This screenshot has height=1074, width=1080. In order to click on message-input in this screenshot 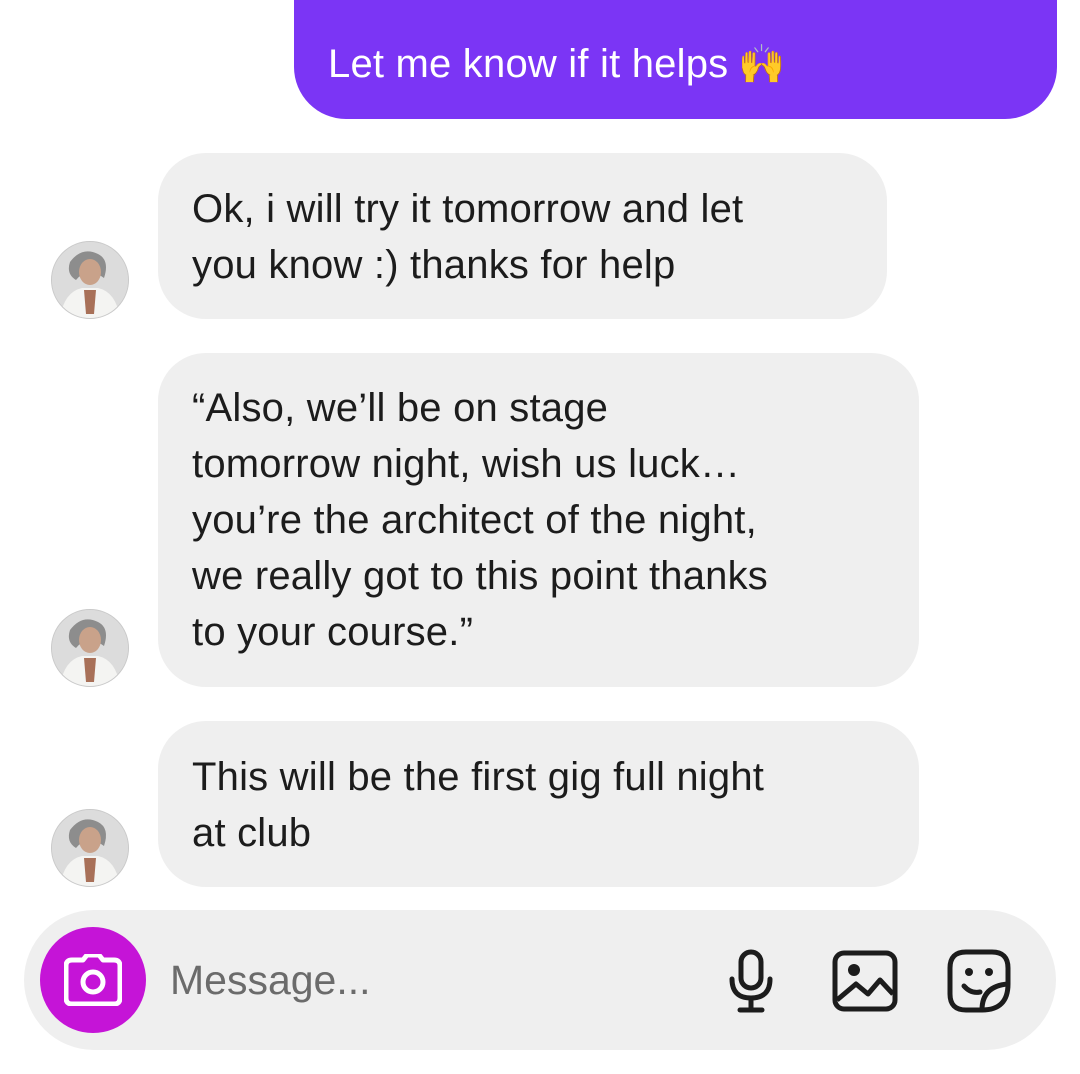, I will do `click(430, 980)`.